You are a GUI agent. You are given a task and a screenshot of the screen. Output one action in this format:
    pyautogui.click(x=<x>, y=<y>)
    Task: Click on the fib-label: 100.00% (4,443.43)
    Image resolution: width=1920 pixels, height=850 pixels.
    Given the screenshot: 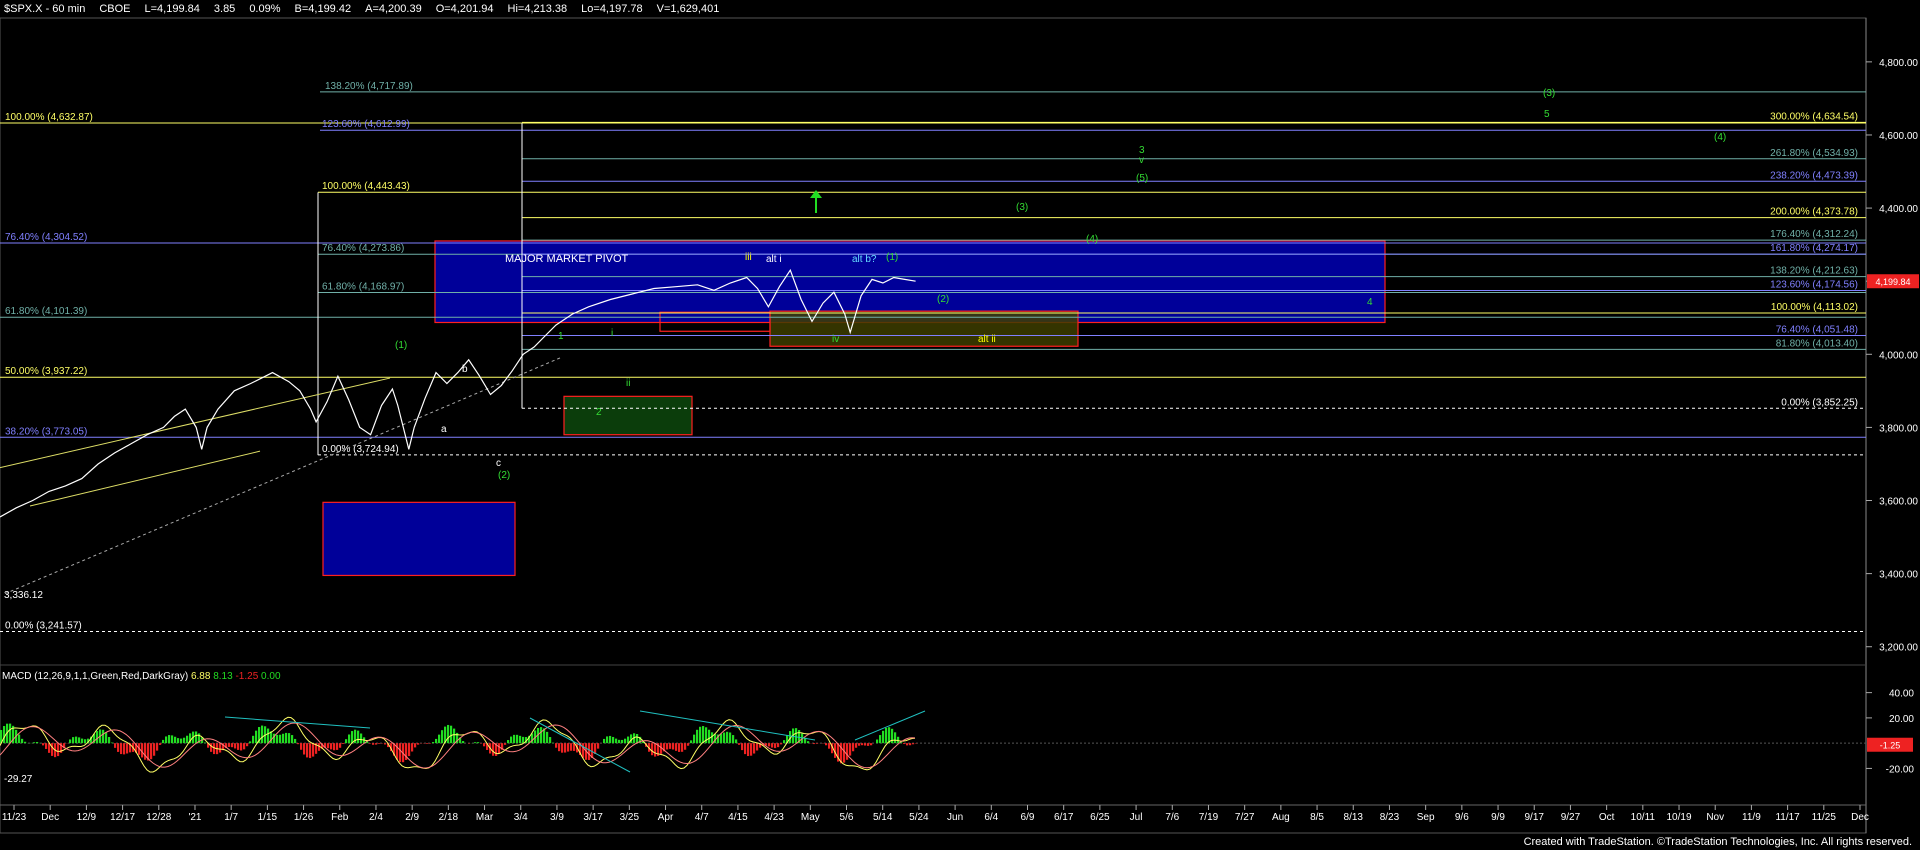 What is the action you would take?
    pyautogui.click(x=366, y=186)
    